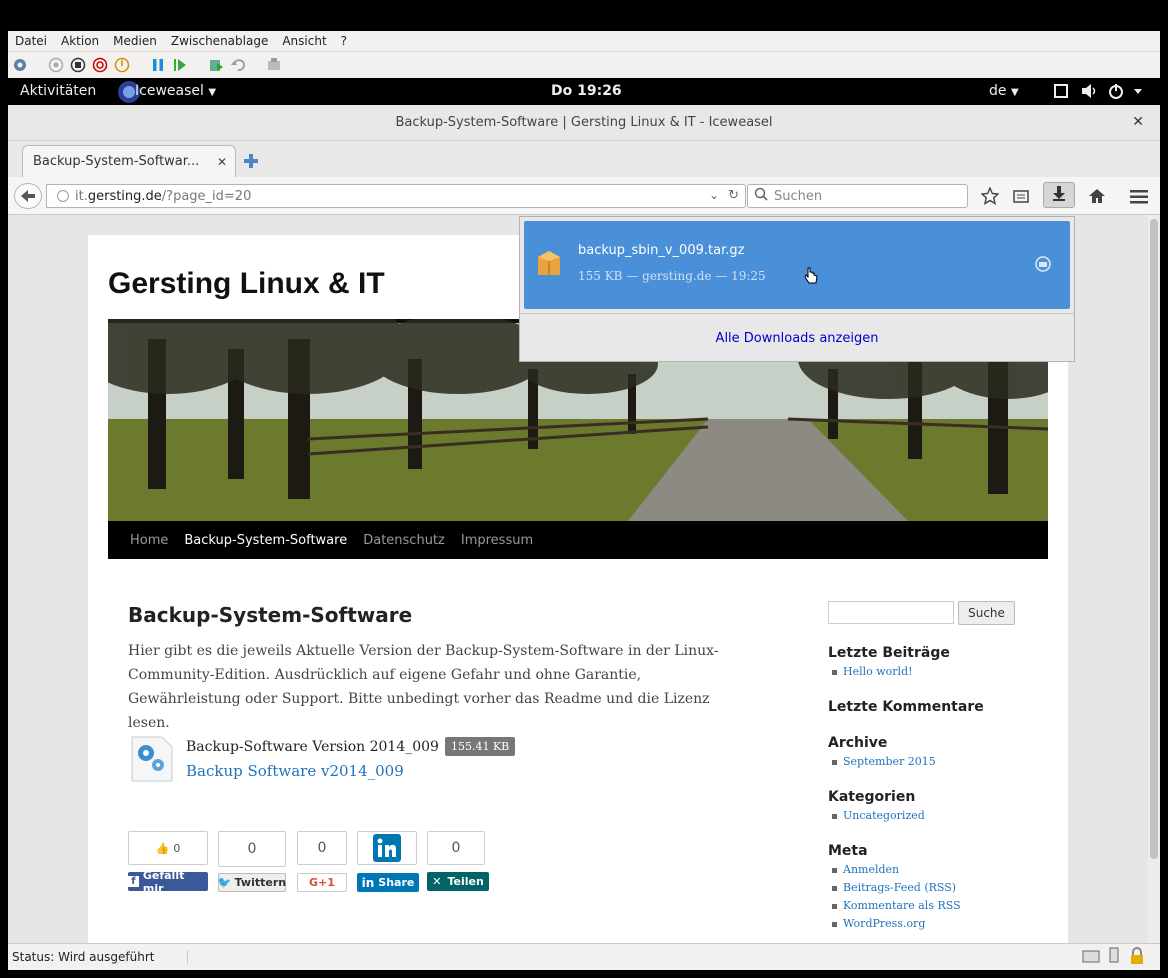 The height and width of the screenshot is (978, 1168). Describe the element at coordinates (396, 196) in the screenshot. I see `url-bar: it. gersting.de/?page_id=20 ⌄ ↻` at that location.